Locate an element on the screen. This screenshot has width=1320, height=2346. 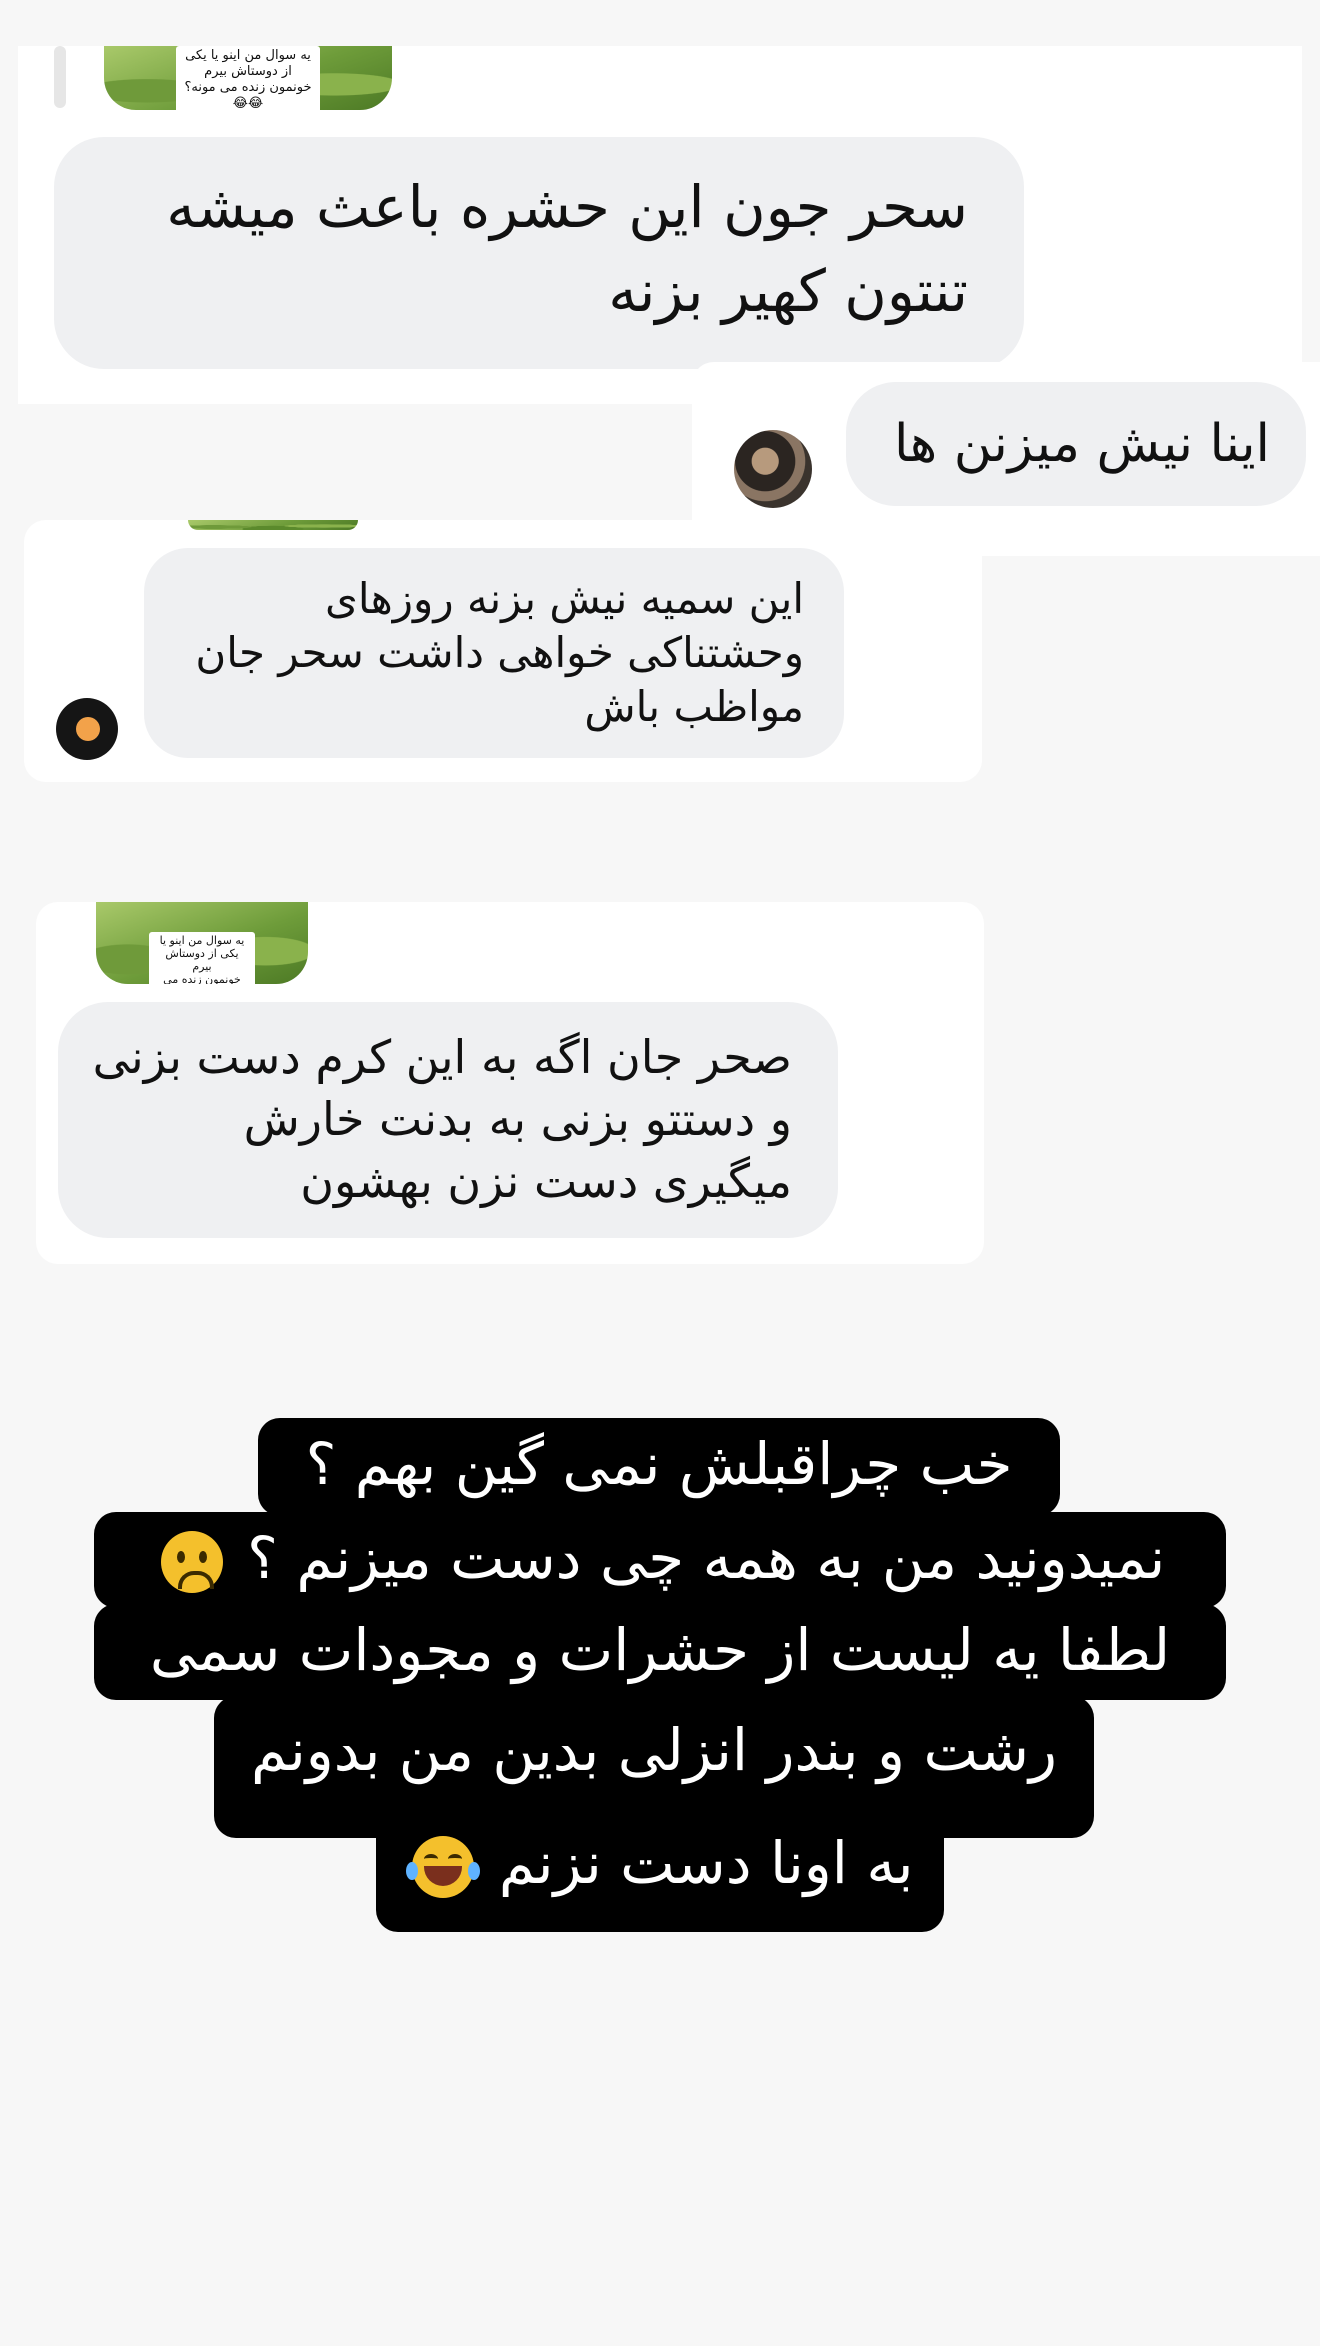
story-caption-line-2: نمیدونید من به همه چی دست میزنم ؟ is located at coordinates (660, 1560).